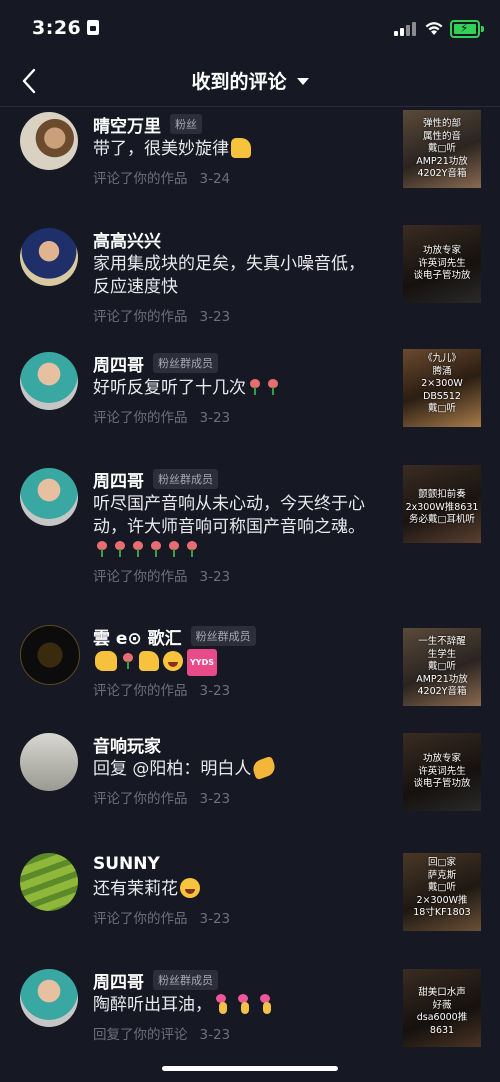 The image size is (500, 1082). Describe the element at coordinates (442, 887) in the screenshot. I see `thumbnail-caption: 回□家 萨克斯 戴□听 2×300W推 18寸KF1803` at that location.